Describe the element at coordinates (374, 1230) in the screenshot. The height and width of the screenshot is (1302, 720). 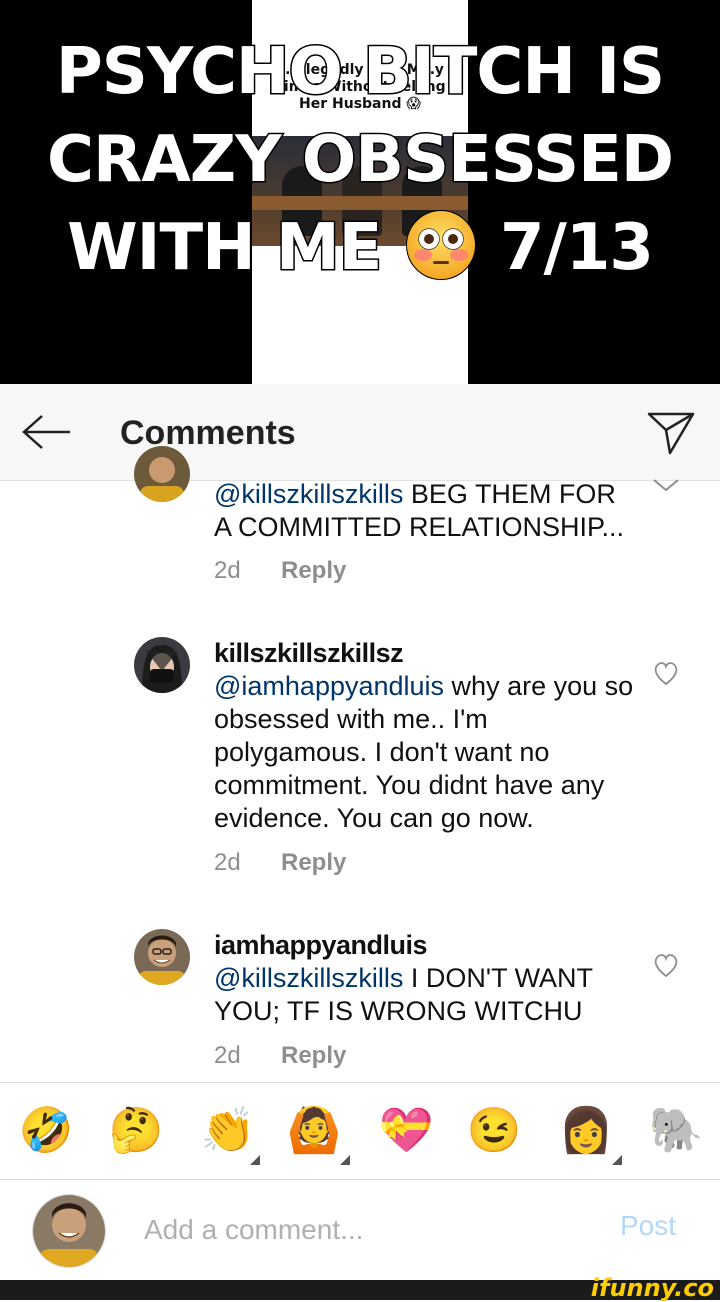
I see `comment-input` at that location.